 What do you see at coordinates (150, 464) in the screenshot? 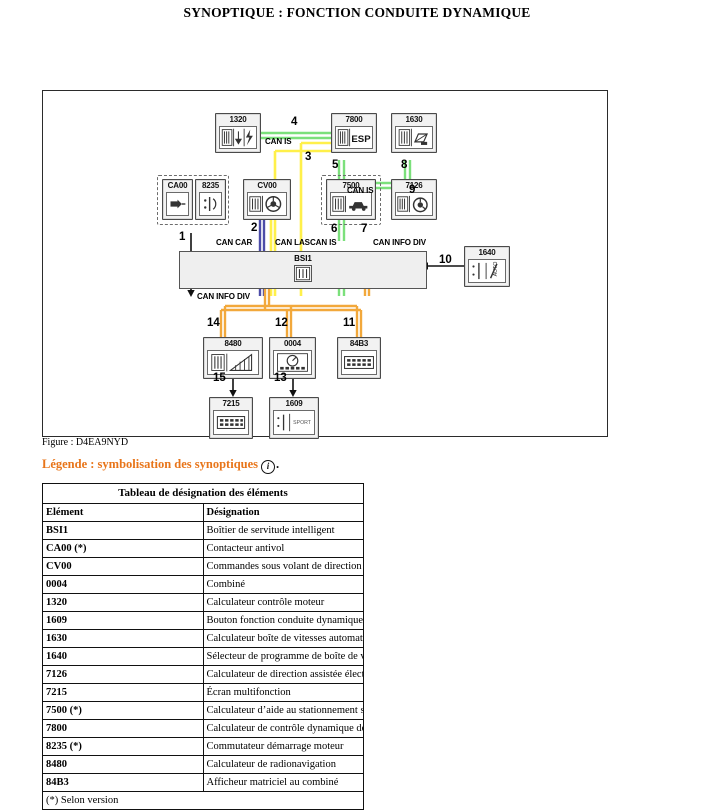
I see `legend-label: Légende : symbolisation des synoptiques` at bounding box center [150, 464].